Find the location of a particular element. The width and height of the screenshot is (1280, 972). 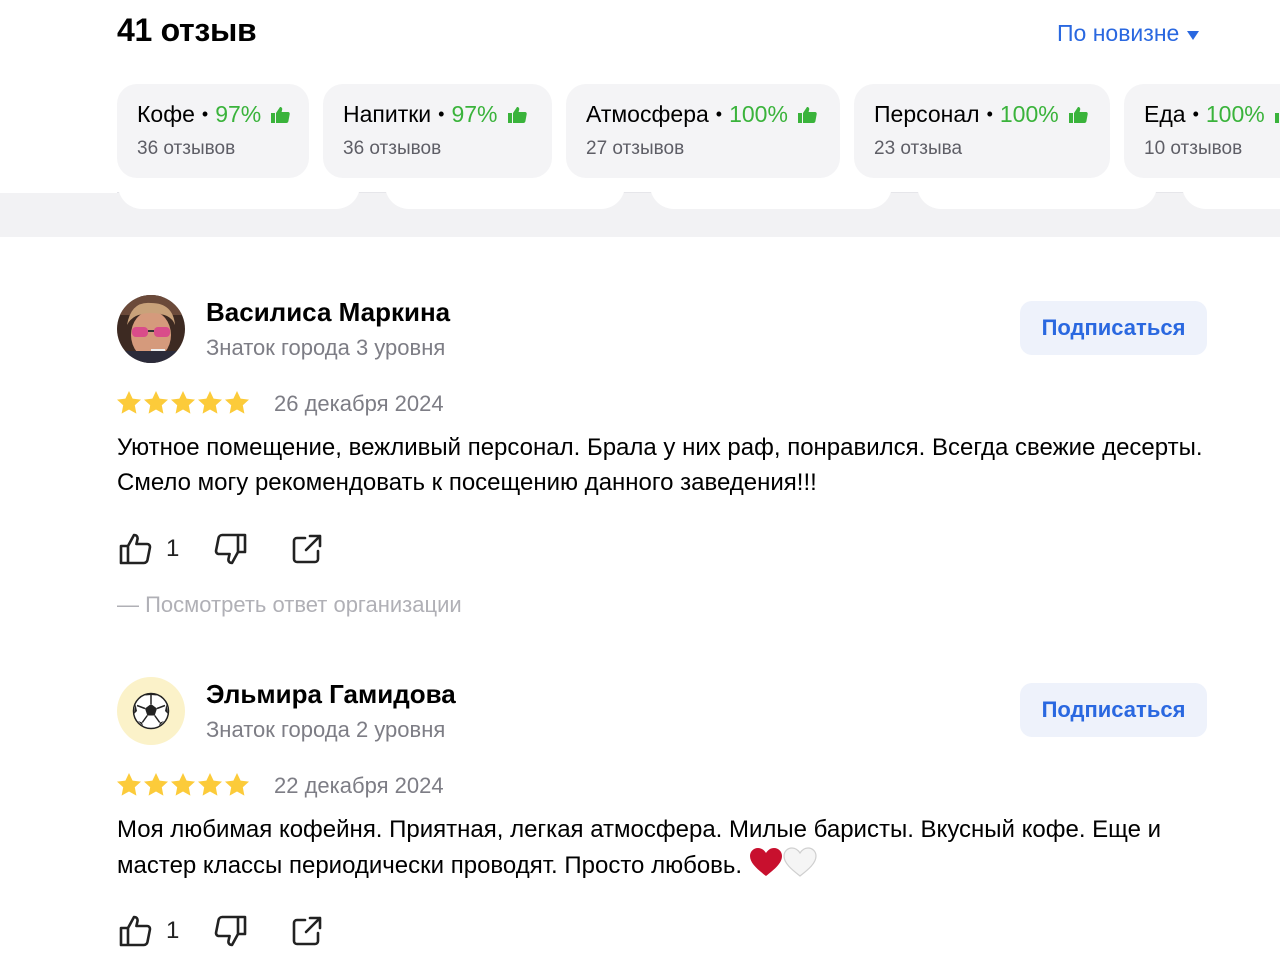

author-level: Знаток города 3 уровня is located at coordinates (326, 347).